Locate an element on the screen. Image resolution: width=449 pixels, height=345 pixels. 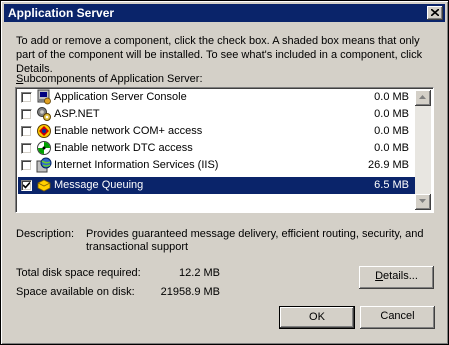
iis-icon is located at coordinates (44, 165).